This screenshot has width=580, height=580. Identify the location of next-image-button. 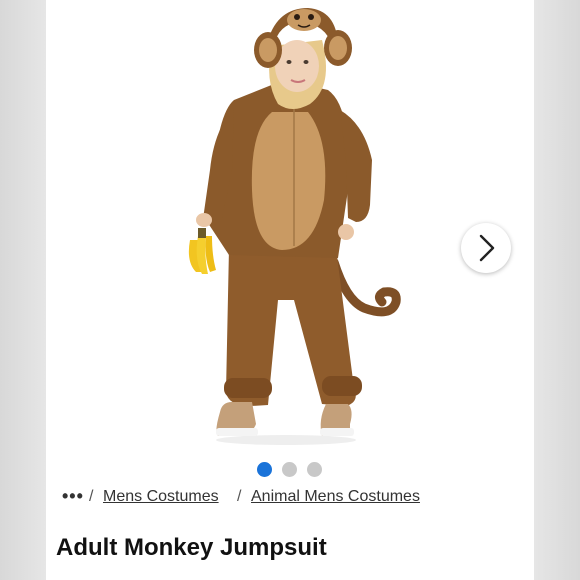
(486, 248).